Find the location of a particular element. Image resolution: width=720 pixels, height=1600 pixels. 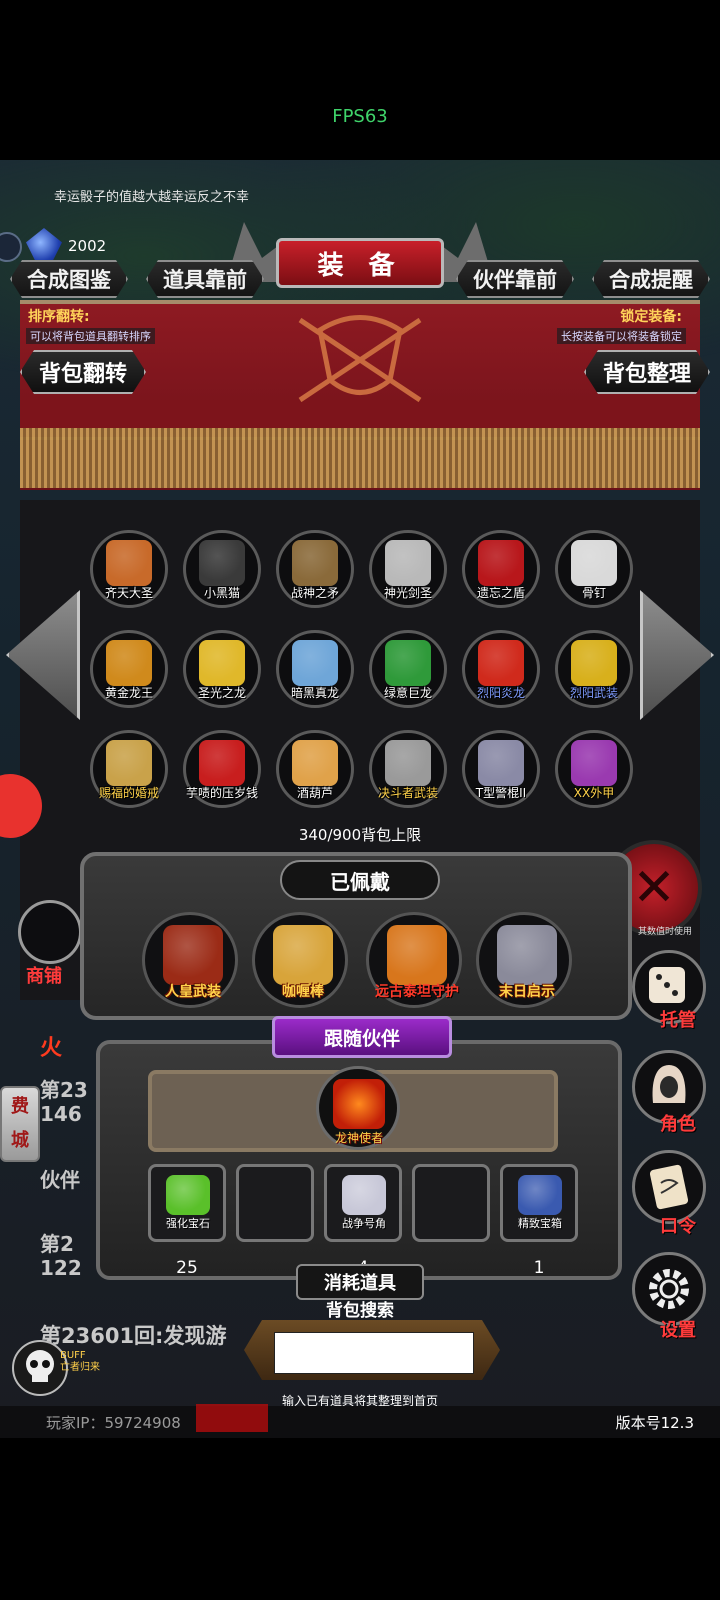

equipped-title: 已佩戴 is located at coordinates (360, 880).